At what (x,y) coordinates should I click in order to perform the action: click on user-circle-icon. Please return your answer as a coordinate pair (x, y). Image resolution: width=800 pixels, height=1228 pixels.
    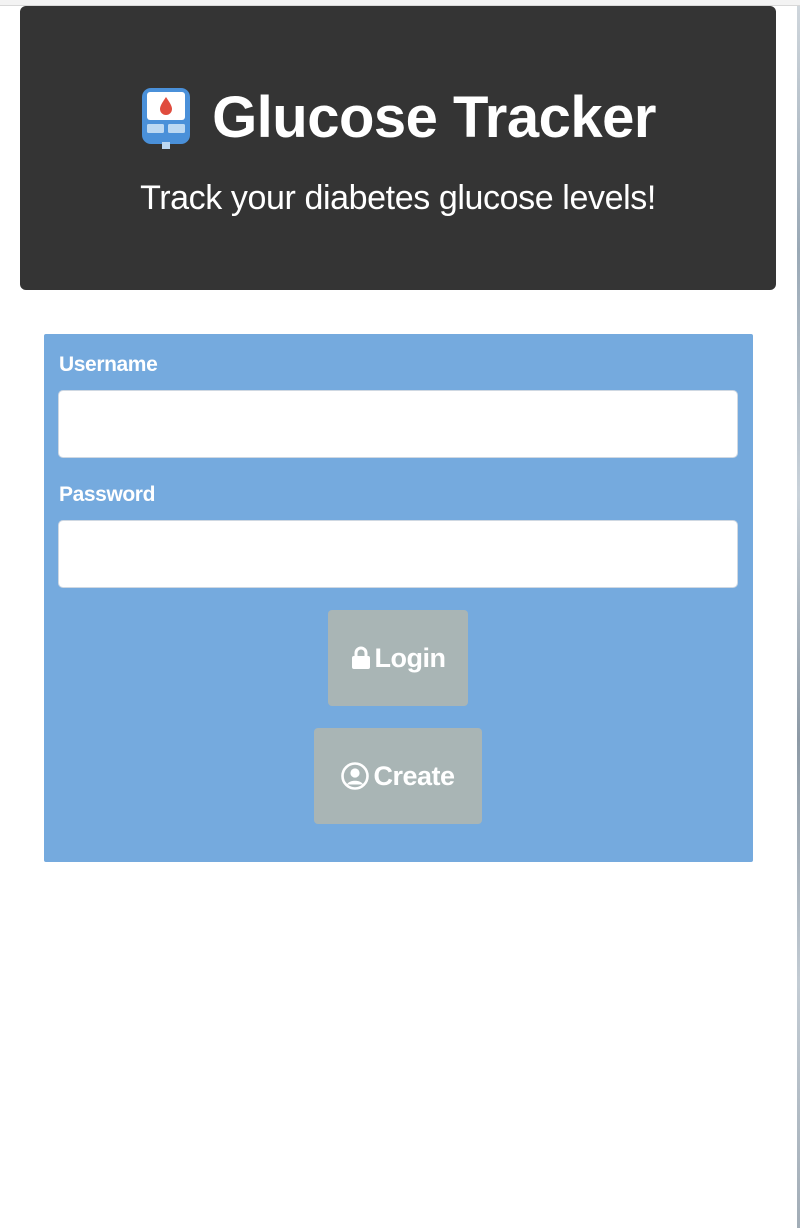
    Looking at the image, I should click on (355, 776).